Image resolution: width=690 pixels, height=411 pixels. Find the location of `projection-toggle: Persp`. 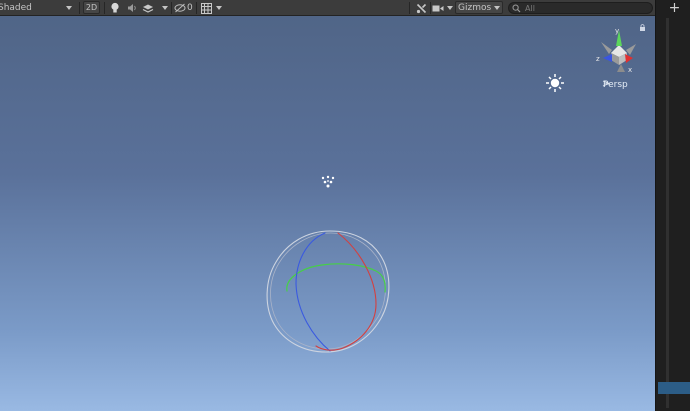

projection-toggle: Persp is located at coordinates (615, 85).